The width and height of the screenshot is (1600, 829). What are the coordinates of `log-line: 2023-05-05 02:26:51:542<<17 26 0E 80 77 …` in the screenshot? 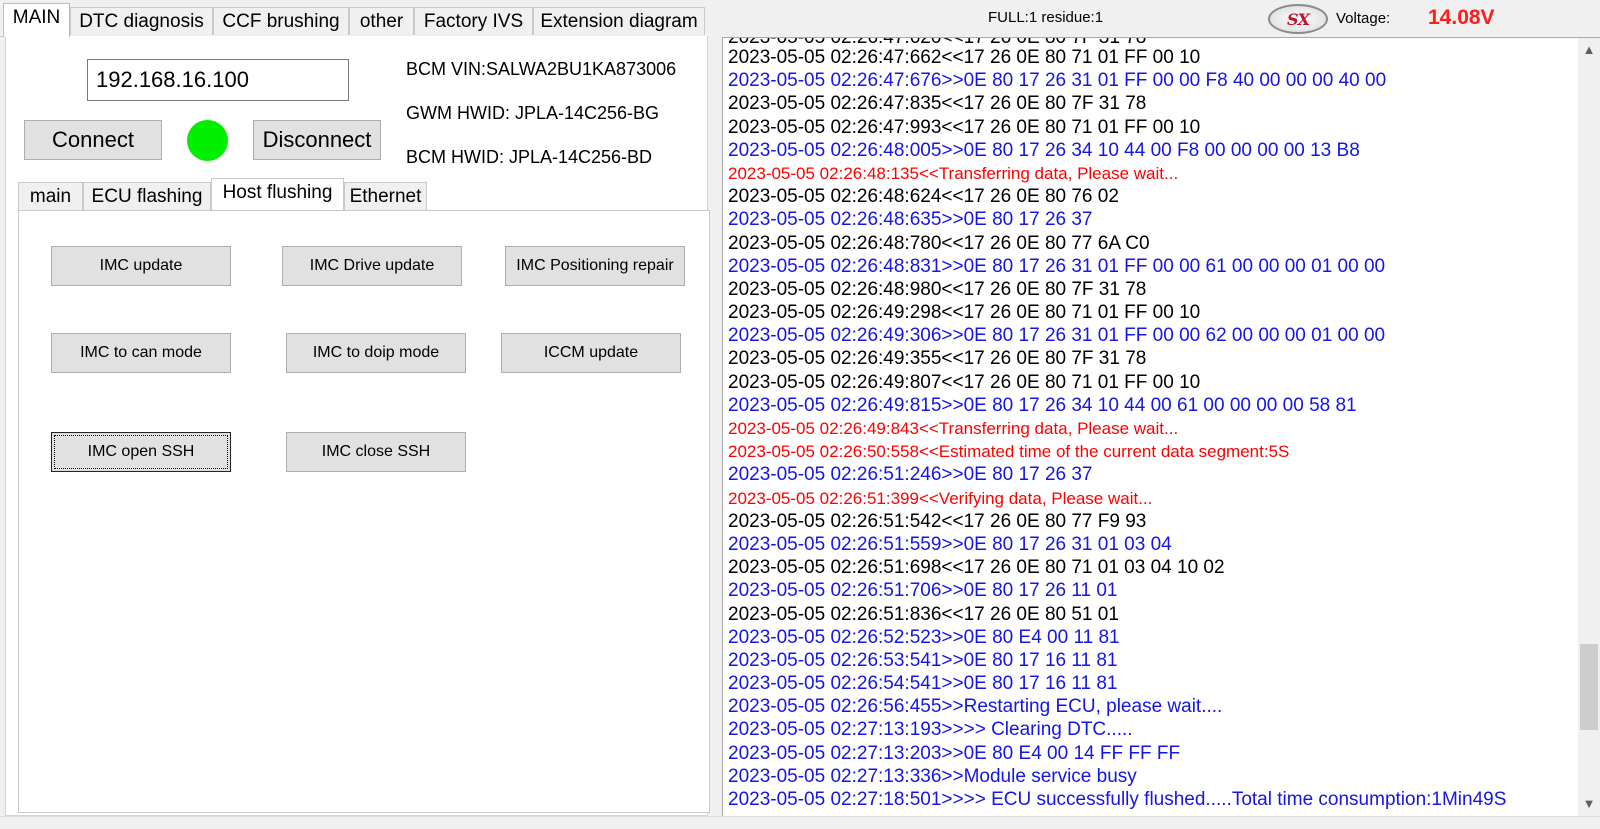 It's located at (937, 521).